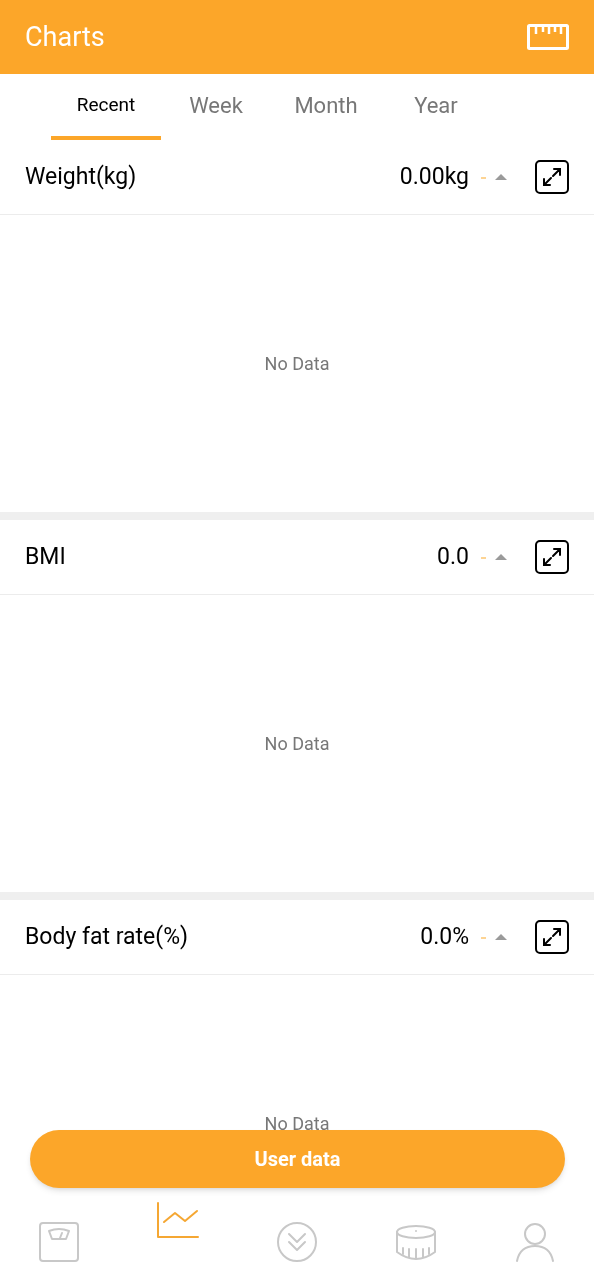 This screenshot has height=1280, width=594. I want to click on app-bar-title: Charts, so click(65, 37).